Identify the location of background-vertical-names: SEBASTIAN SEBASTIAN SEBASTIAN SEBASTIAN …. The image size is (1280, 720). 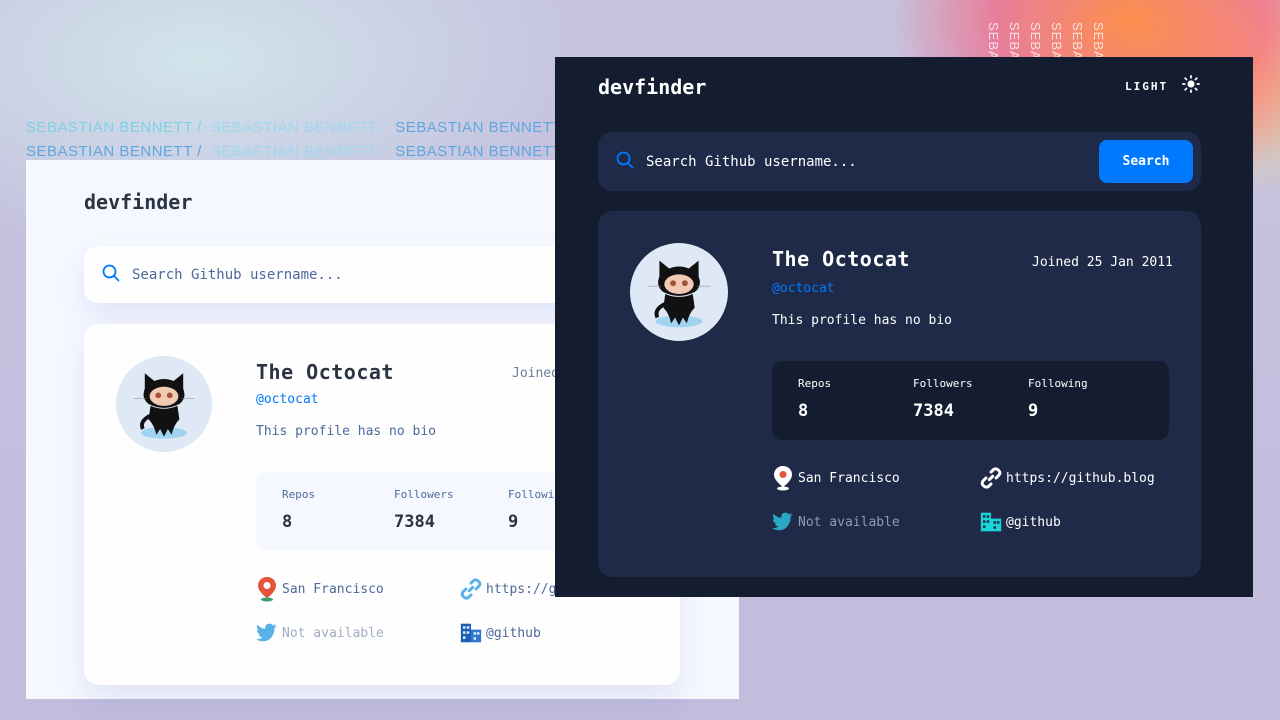
(1046, 42).